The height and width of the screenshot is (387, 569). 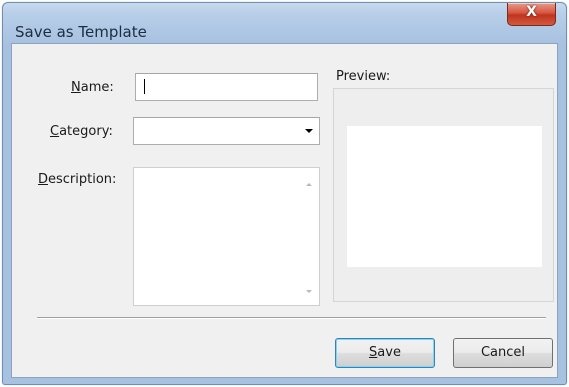 I want to click on description-label-text: Description:, so click(x=77, y=179).